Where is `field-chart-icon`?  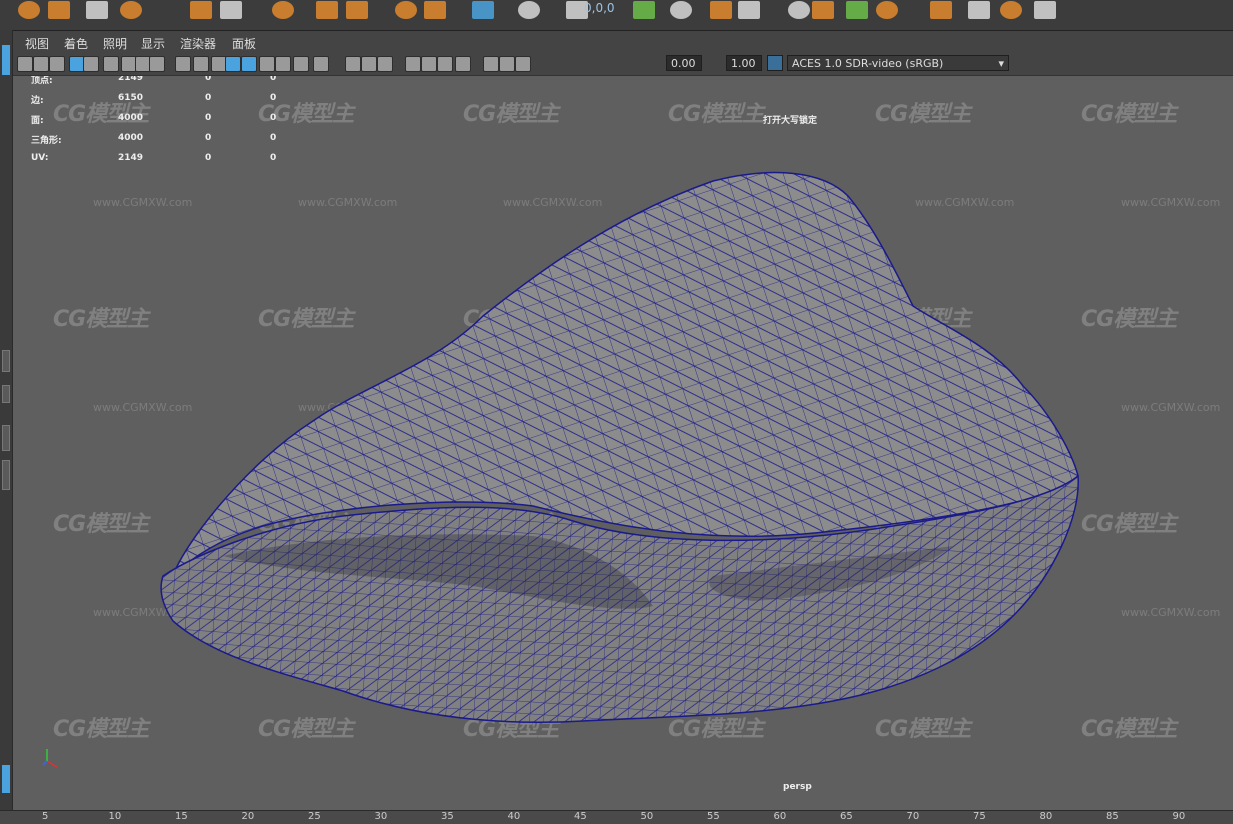 field-chart-icon is located at coordinates (157, 64).